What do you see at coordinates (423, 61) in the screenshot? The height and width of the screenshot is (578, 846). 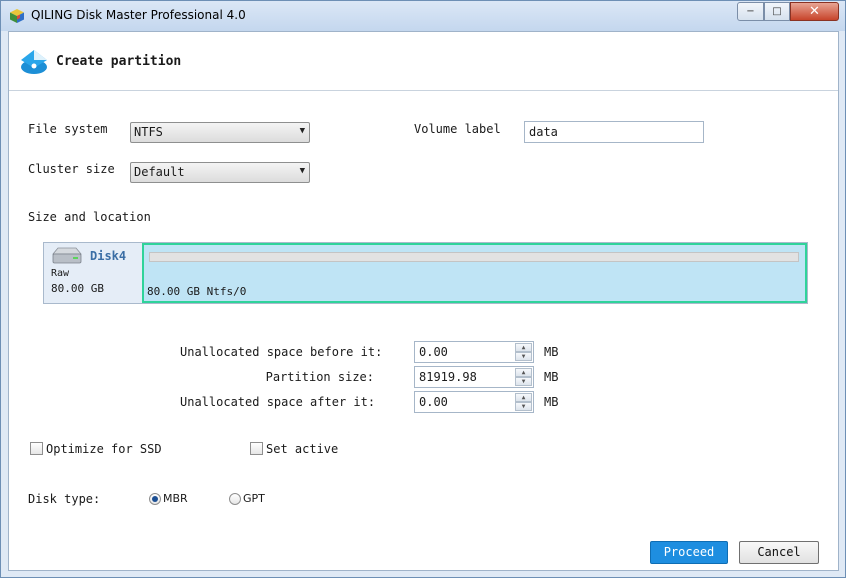 I see `dialog-header: Create partition` at bounding box center [423, 61].